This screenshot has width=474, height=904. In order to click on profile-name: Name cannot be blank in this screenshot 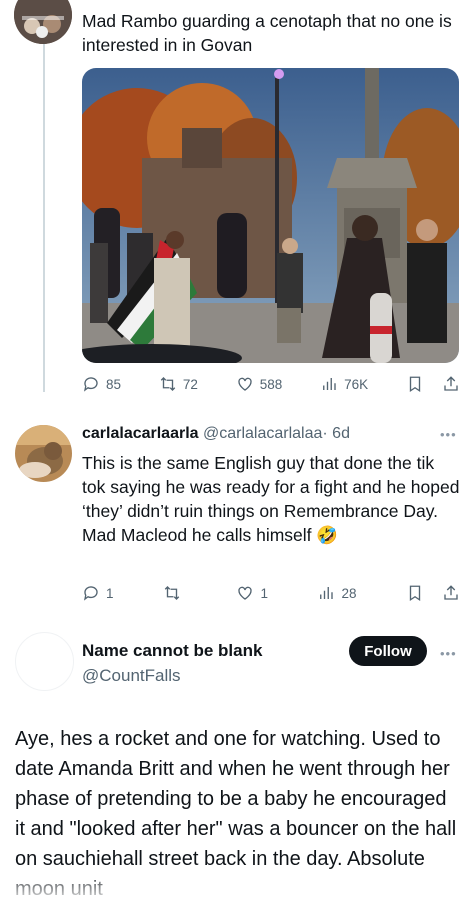, I will do `click(172, 651)`.